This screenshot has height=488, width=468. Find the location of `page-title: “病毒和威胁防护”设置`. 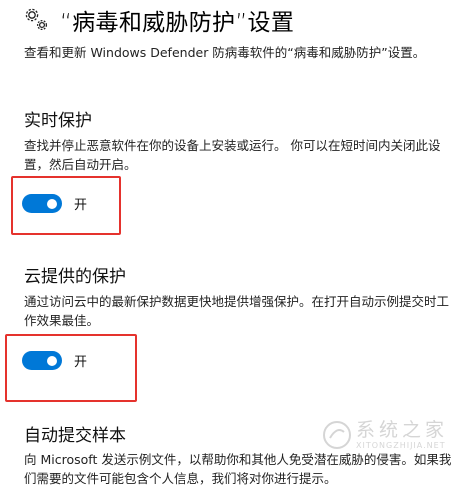

page-title: “病毒和威胁防护”设置 is located at coordinates (177, 23).